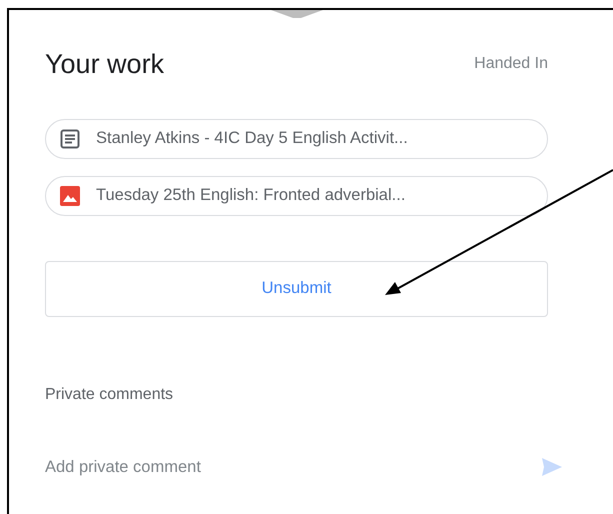 The image size is (613, 514). Describe the element at coordinates (70, 138) in the screenshot. I see `document-icon` at that location.